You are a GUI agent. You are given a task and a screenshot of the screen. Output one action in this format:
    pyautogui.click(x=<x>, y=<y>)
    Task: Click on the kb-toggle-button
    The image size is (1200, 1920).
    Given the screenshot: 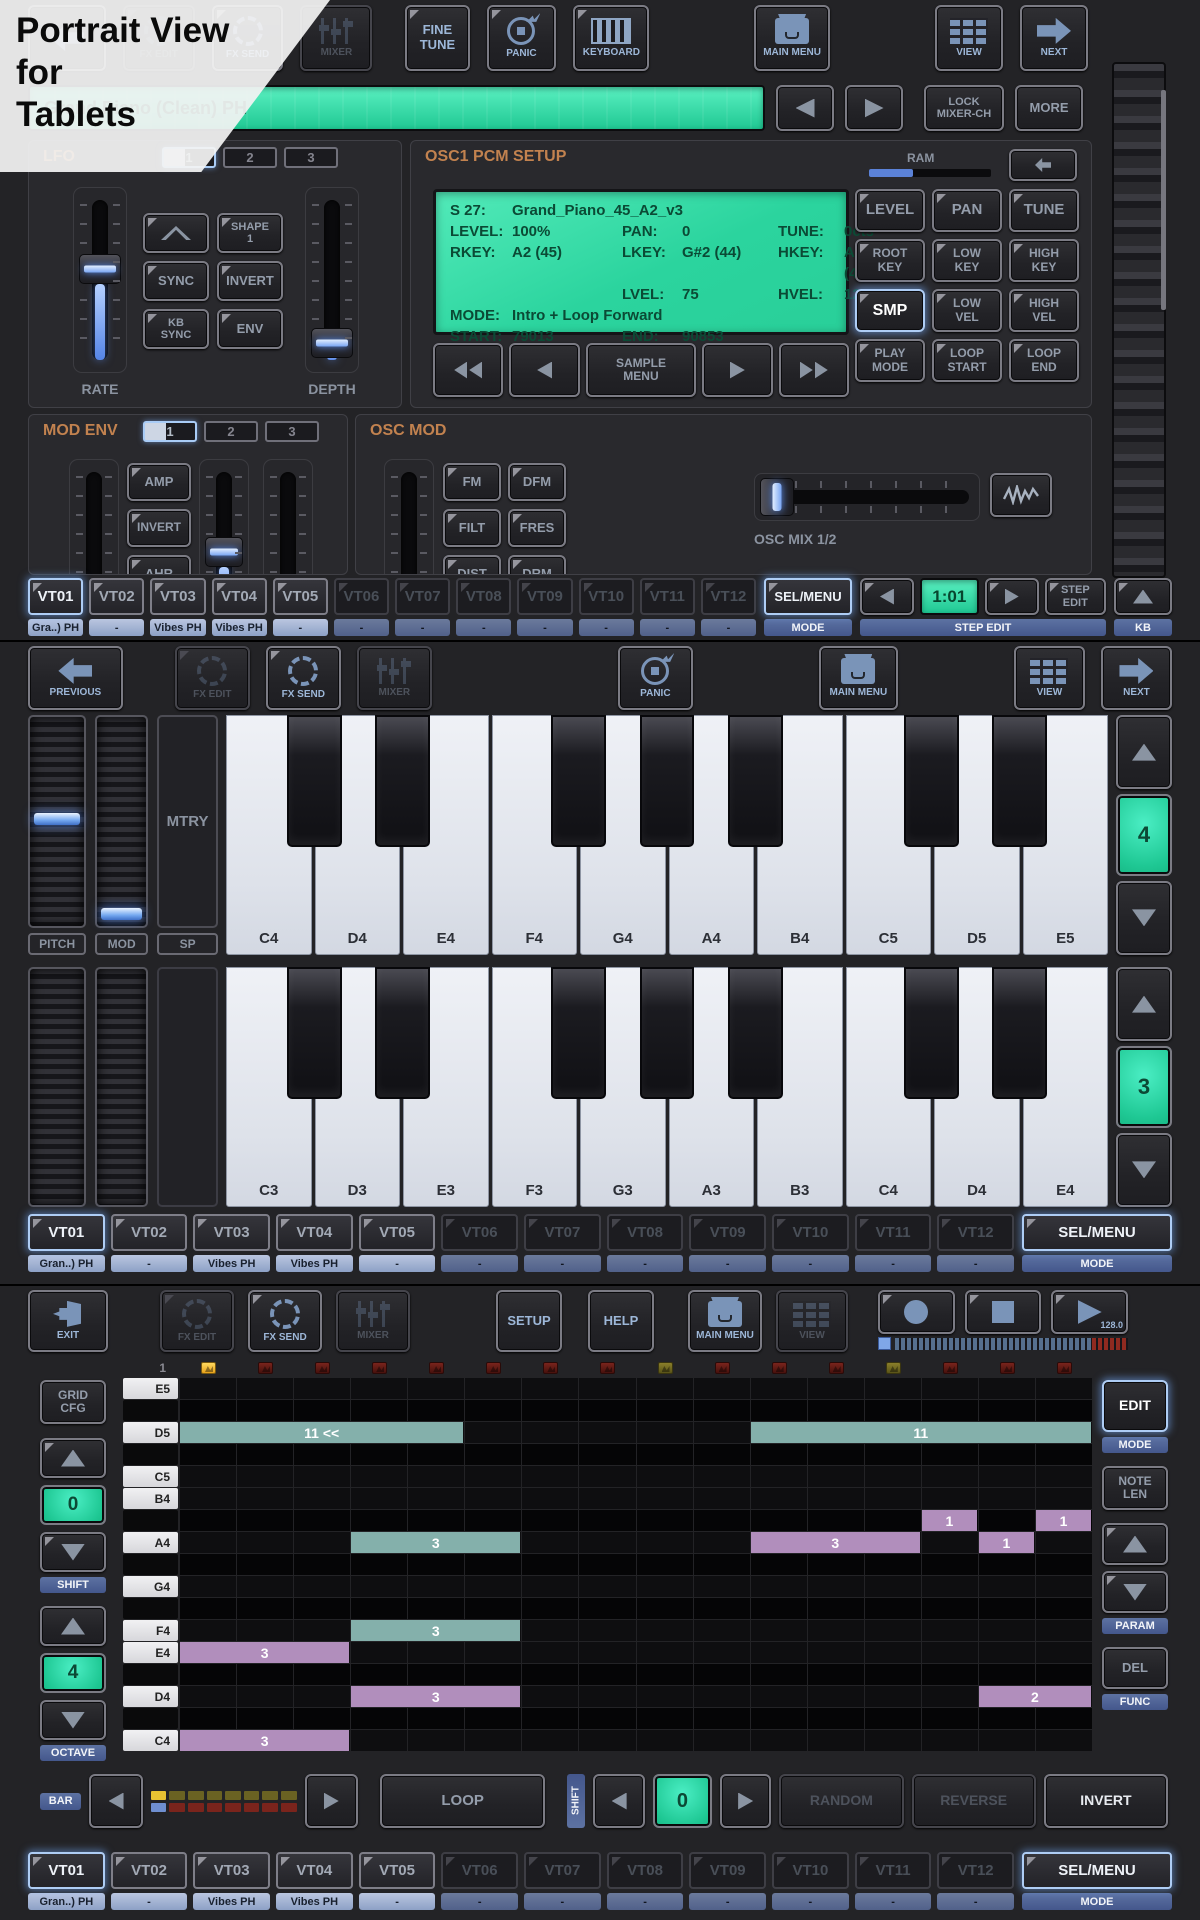 What is the action you would take?
    pyautogui.click(x=1143, y=596)
    